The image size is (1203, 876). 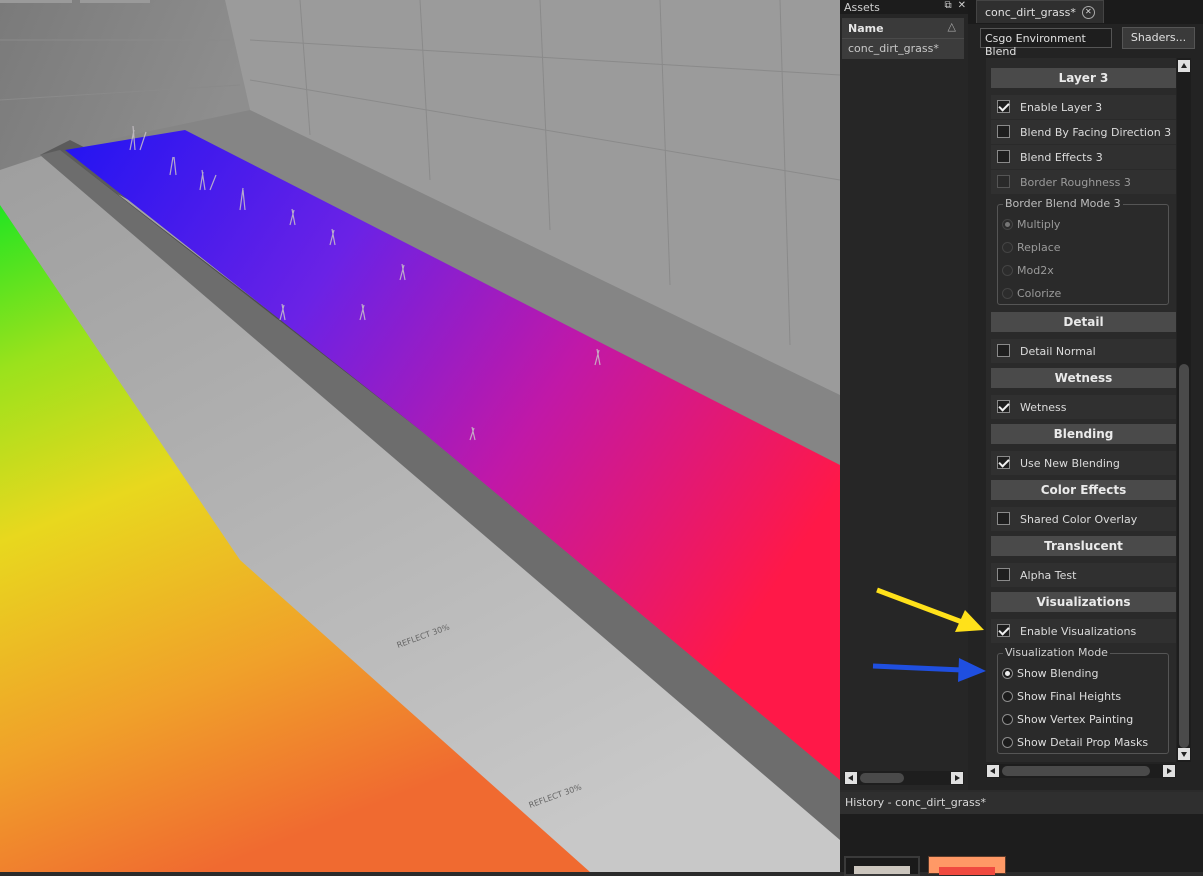 I want to click on float-icon: ⧉, so click(x=947, y=5).